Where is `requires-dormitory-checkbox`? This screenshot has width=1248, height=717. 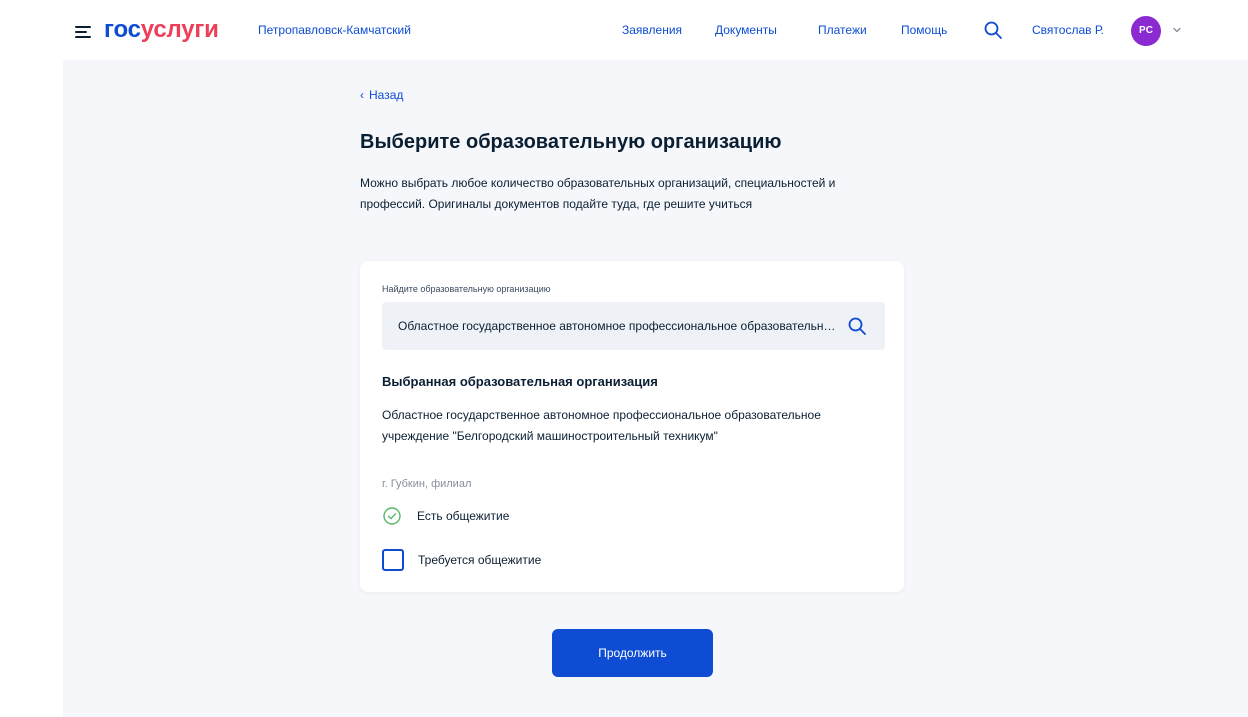 requires-dormitory-checkbox is located at coordinates (393, 560).